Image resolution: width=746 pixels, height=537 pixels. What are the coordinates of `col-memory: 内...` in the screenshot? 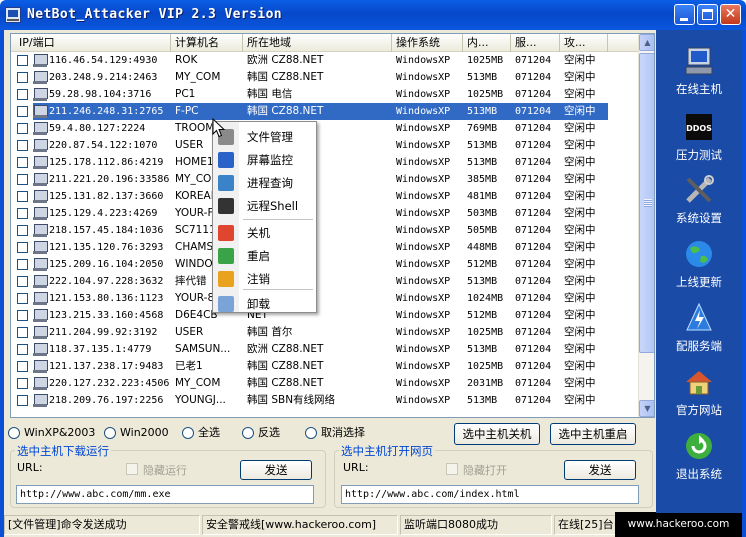 It's located at (487, 43).